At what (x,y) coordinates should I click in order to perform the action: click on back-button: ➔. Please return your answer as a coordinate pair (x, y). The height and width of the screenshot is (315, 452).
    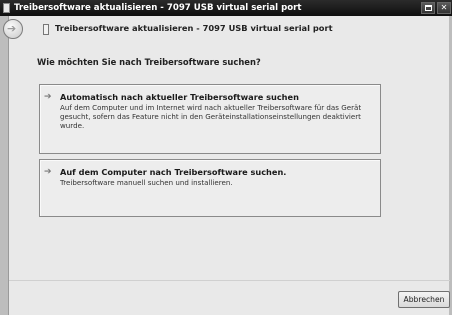
    Looking at the image, I should click on (13, 29).